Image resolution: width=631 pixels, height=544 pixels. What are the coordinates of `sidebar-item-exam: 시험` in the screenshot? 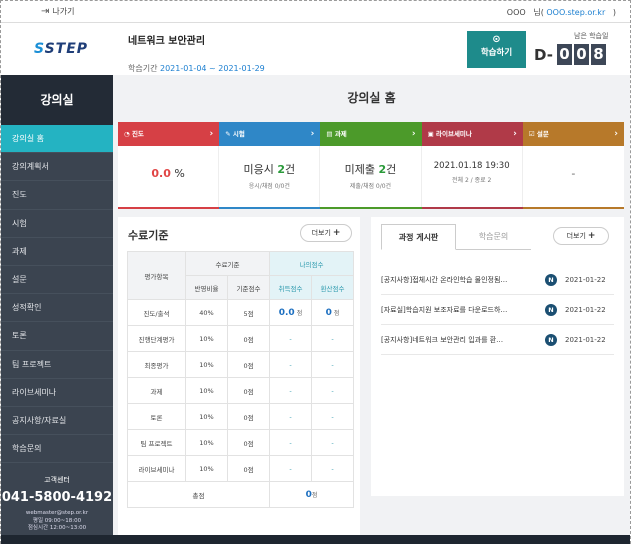 It's located at (57, 224).